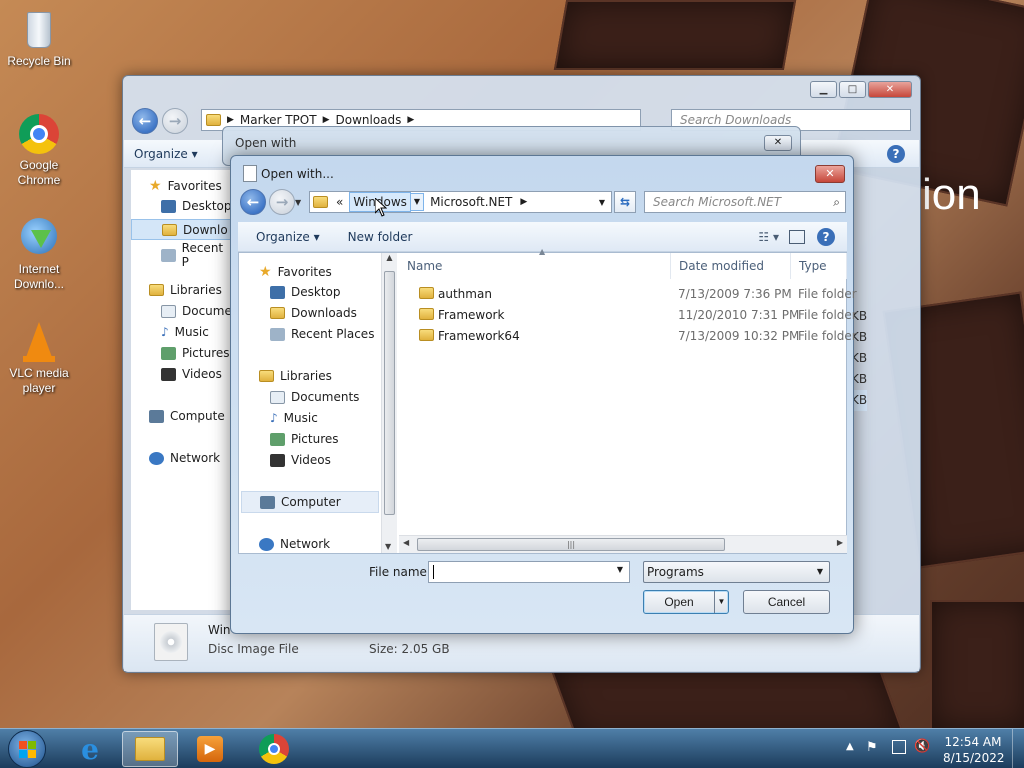  I want to click on breadcrumb-item: Marker TPOT, so click(278, 120).